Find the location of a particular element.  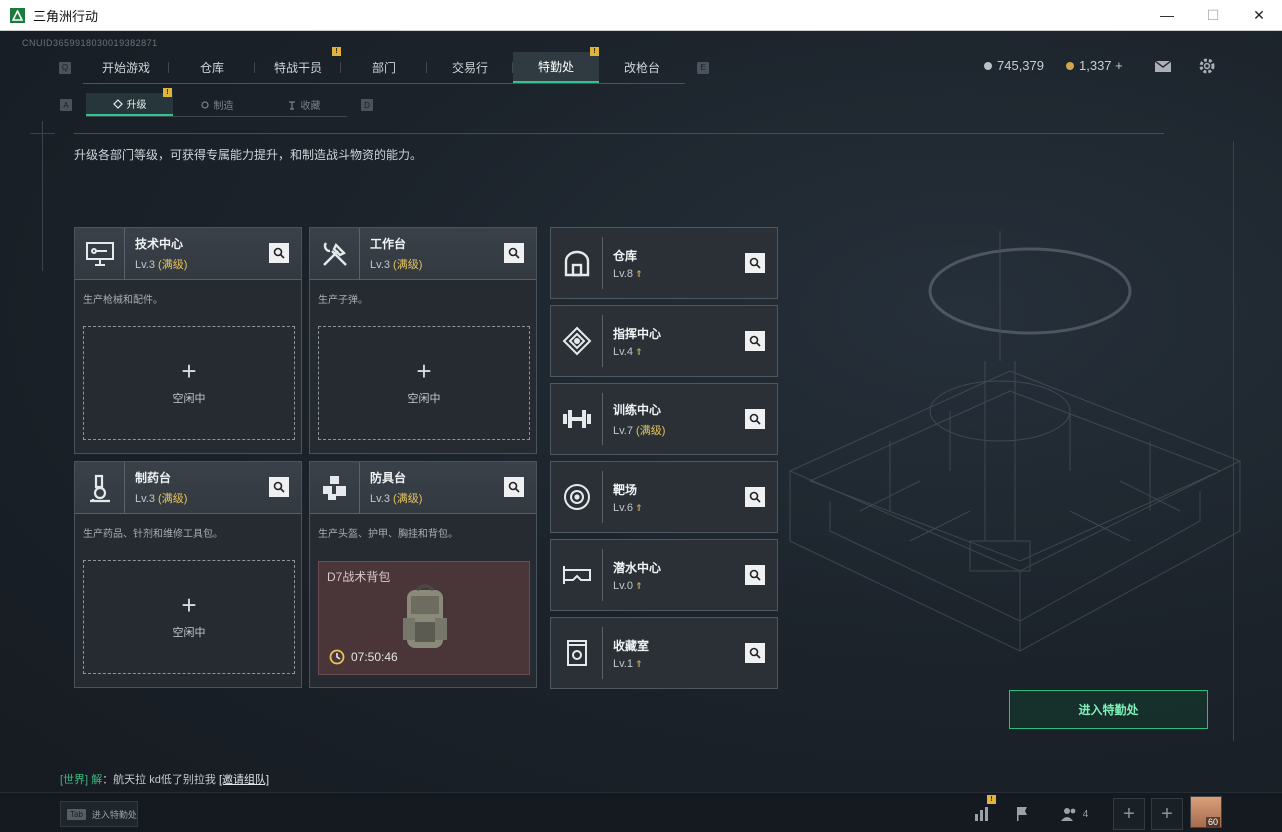

subnav-prev-key: A is located at coordinates (66, 105).